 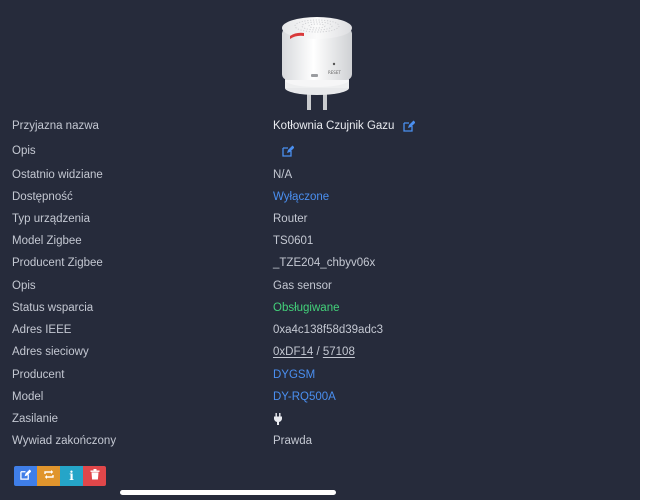 I want to click on zigbee-manufacturer-value: _TZE204_chbyv06x, so click(x=324, y=263).